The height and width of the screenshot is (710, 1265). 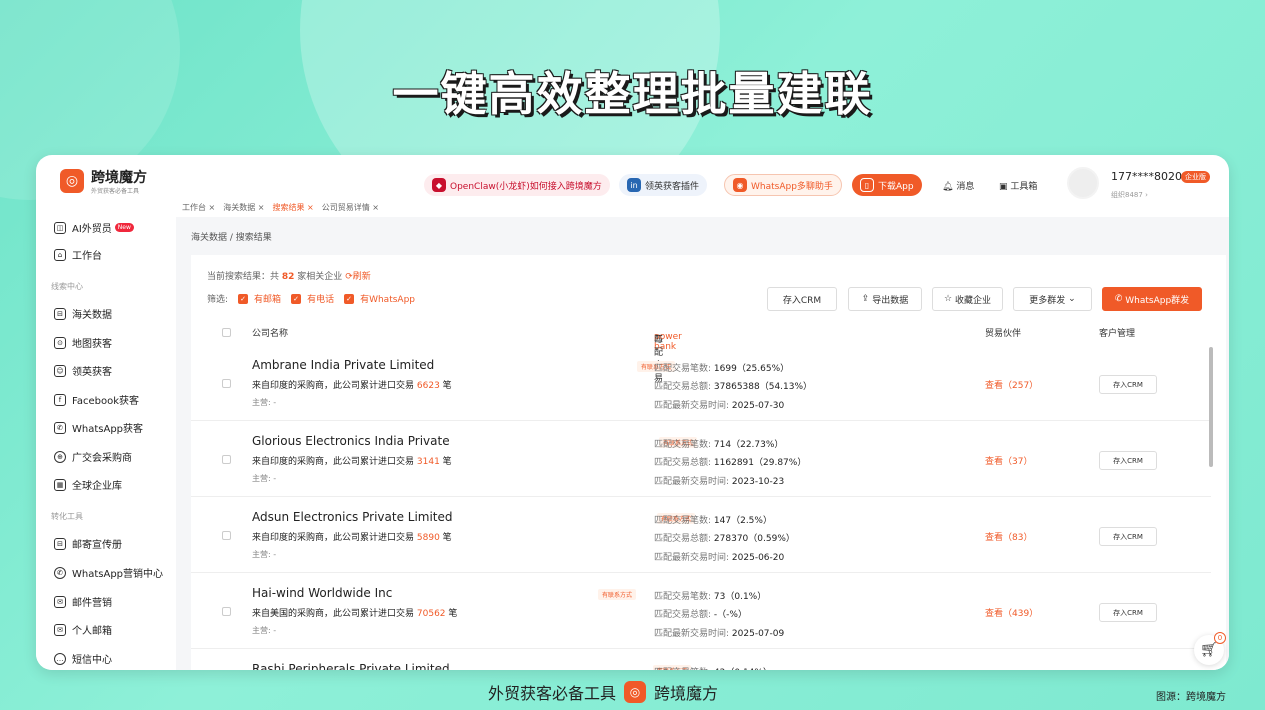 I want to click on org-selector: 组织8487 ›, so click(x=1129, y=195).